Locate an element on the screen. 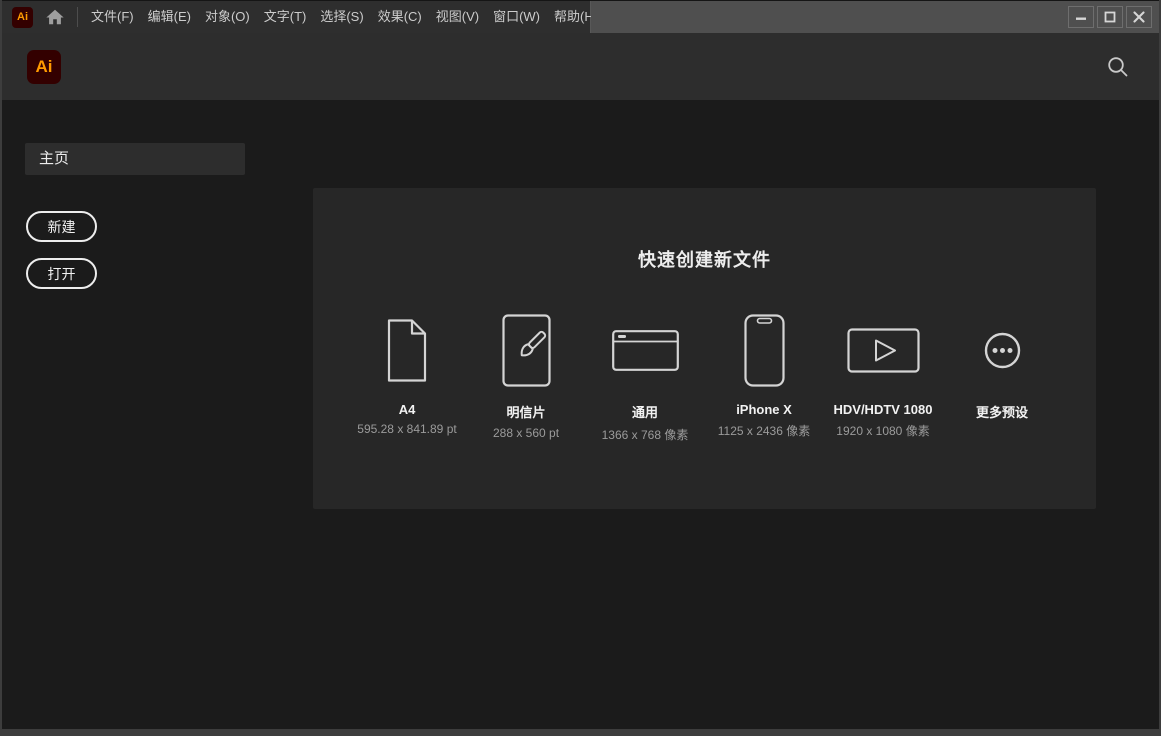  preset-size: 1366 x 768 像素 is located at coordinates (645, 435).